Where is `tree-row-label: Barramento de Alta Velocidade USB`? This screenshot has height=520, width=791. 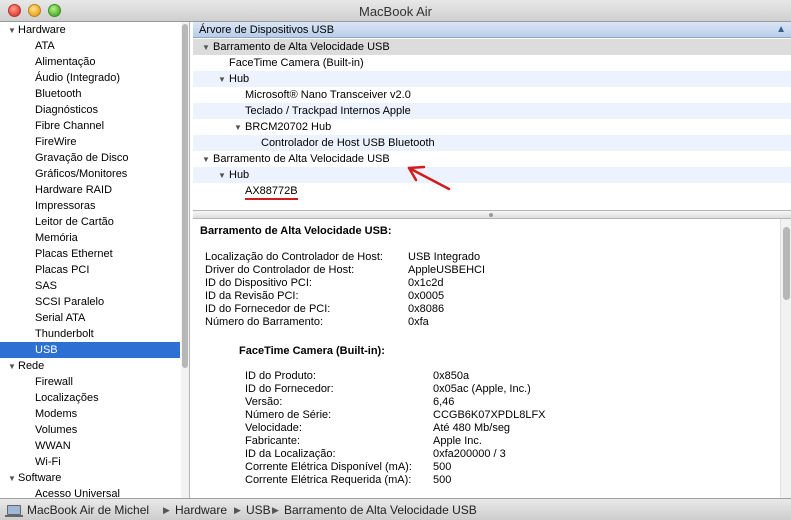
tree-row-label: Barramento de Alta Velocidade USB is located at coordinates (301, 159).